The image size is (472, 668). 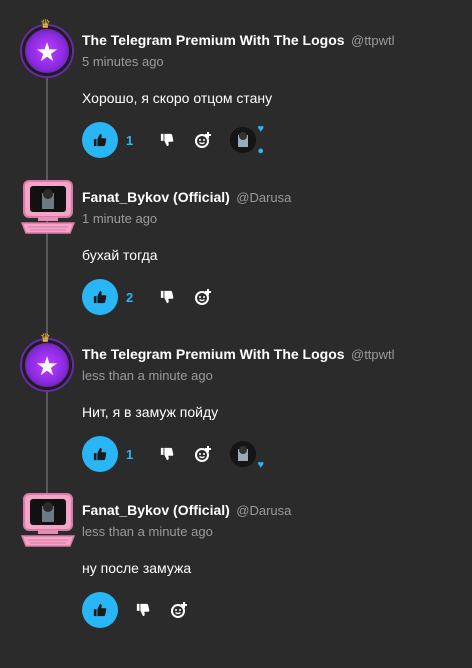 I want to click on reactor-avatar: ♥, so click(x=247, y=455).